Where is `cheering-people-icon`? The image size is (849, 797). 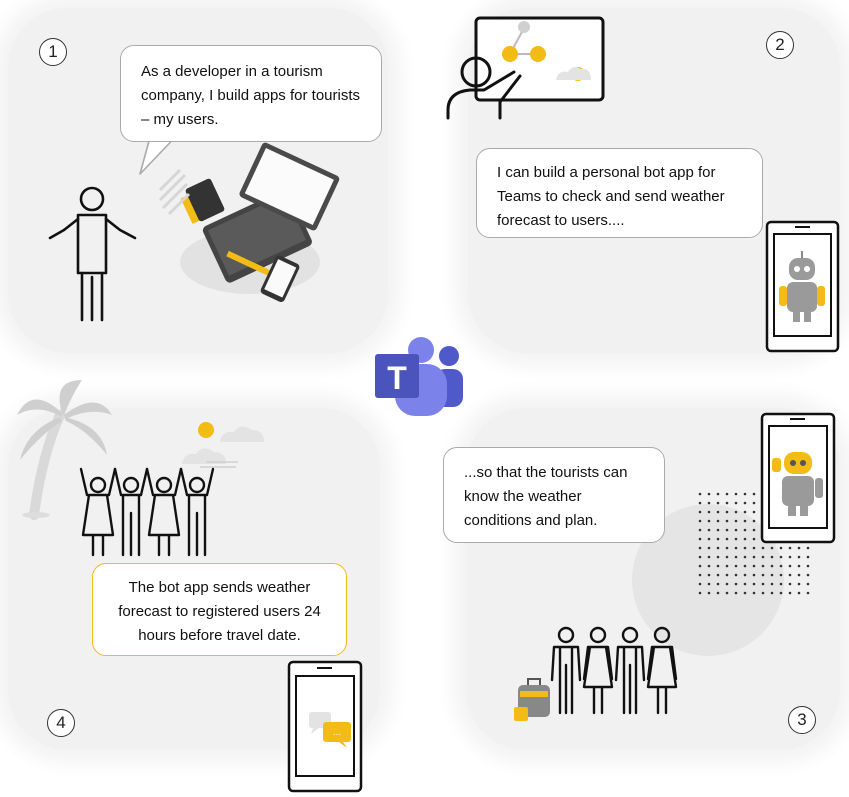
cheering-people-icon is located at coordinates (147, 512).